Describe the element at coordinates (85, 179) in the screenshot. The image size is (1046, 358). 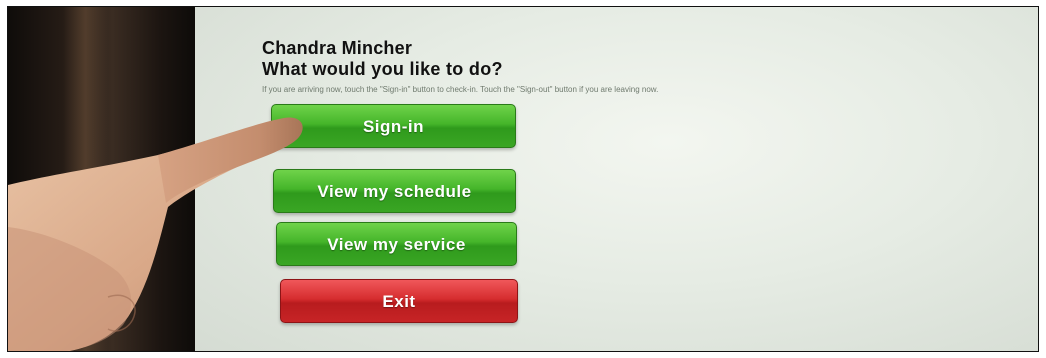
I see `bezel-reflection` at that location.